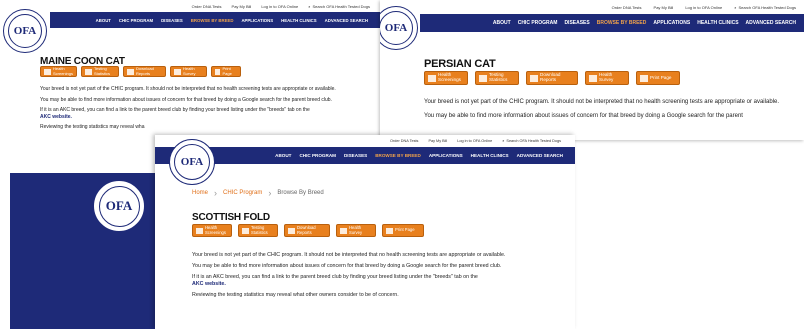 This screenshot has height=329, width=804. I want to click on ofa-logo-large: OFA, so click(119, 206).